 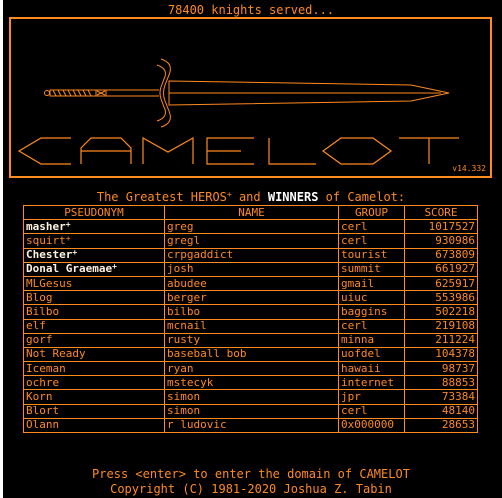 What do you see at coordinates (371, 298) in the screenshot?
I see `group-cell: uiuc` at bounding box center [371, 298].